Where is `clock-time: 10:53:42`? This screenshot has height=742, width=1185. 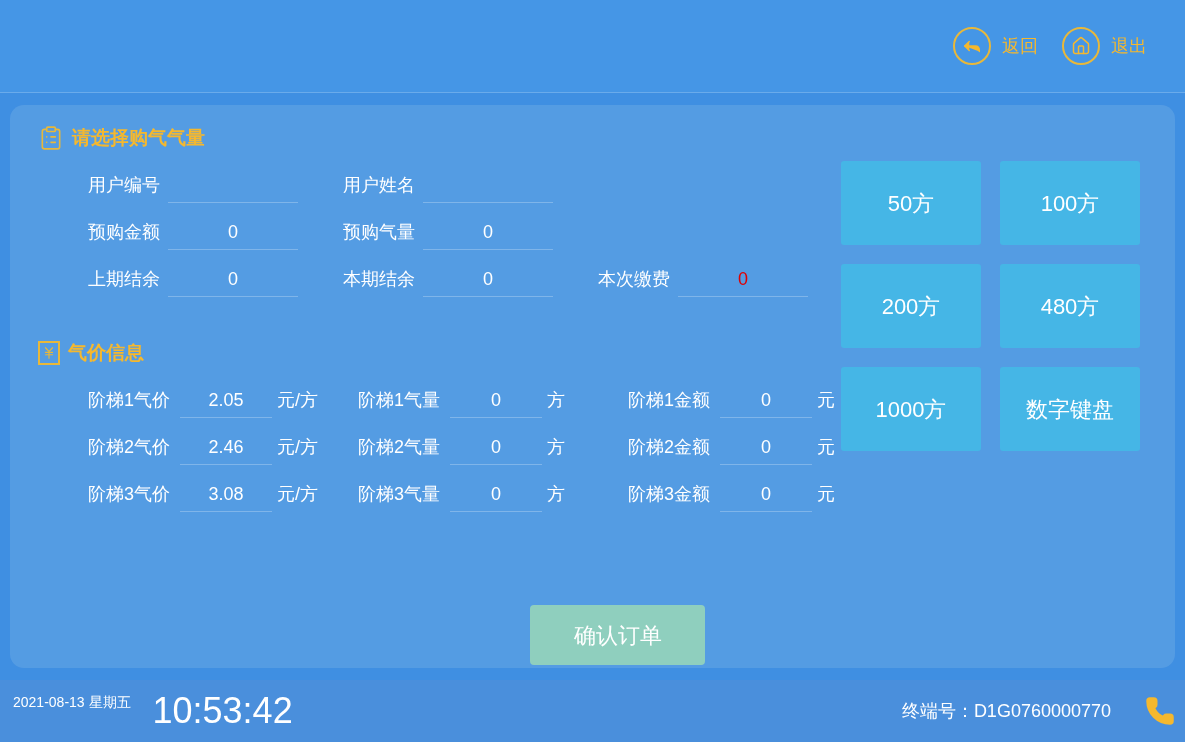 clock-time: 10:53:42 is located at coordinates (222, 711).